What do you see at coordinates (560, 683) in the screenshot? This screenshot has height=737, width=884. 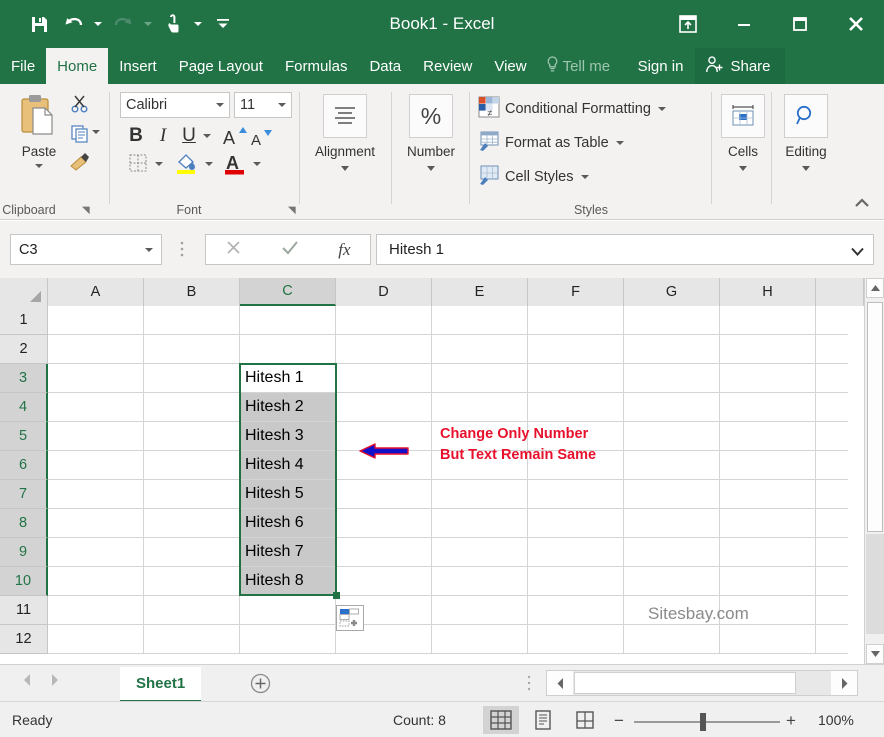 I see `scroll-left-arrow-icon` at bounding box center [560, 683].